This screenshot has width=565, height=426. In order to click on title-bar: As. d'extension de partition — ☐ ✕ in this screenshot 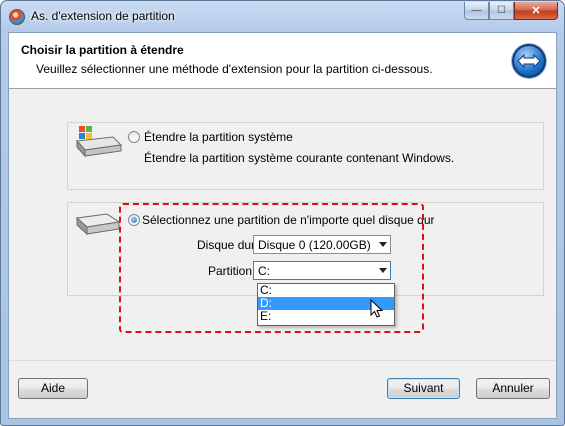, I will do `click(282, 16)`.